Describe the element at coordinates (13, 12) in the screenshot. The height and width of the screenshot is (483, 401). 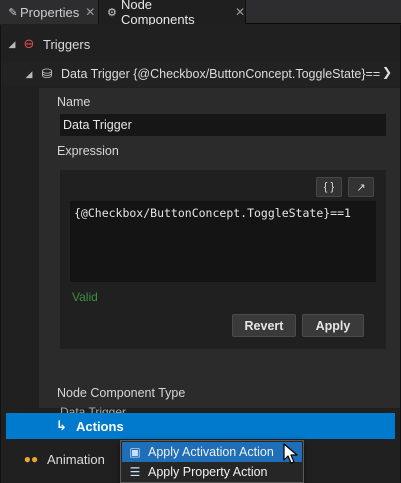
I see `wrench-icon: ✎` at that location.